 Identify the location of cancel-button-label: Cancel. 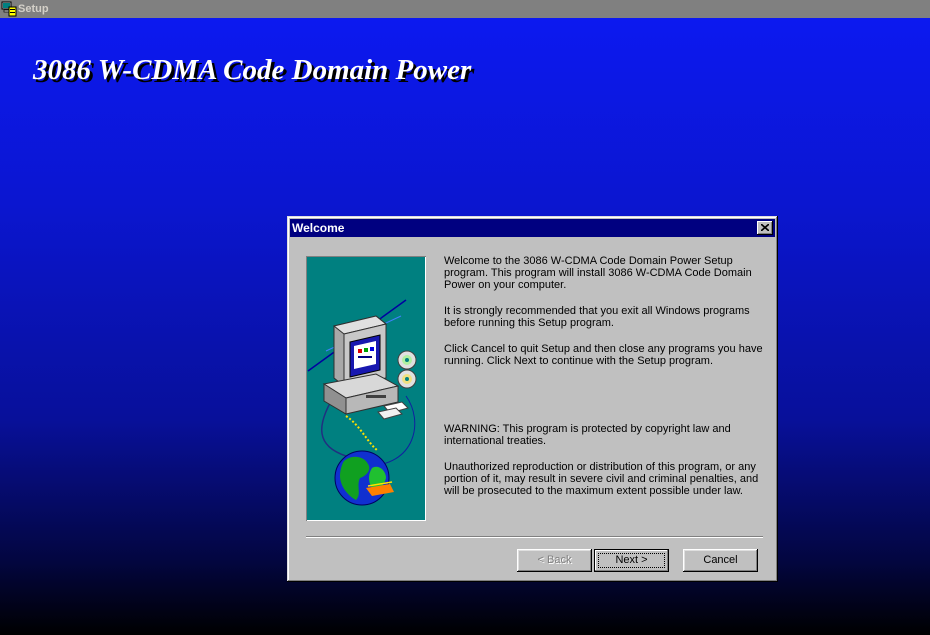
(720, 560).